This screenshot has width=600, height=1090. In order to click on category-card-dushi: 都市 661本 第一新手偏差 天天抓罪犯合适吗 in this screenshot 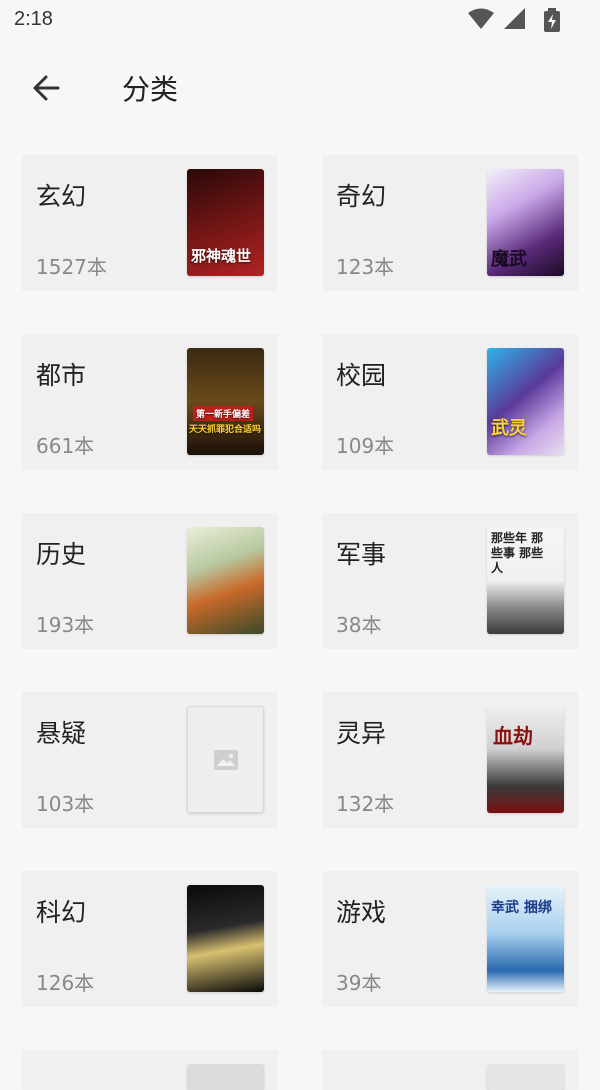, I will do `click(150, 402)`.